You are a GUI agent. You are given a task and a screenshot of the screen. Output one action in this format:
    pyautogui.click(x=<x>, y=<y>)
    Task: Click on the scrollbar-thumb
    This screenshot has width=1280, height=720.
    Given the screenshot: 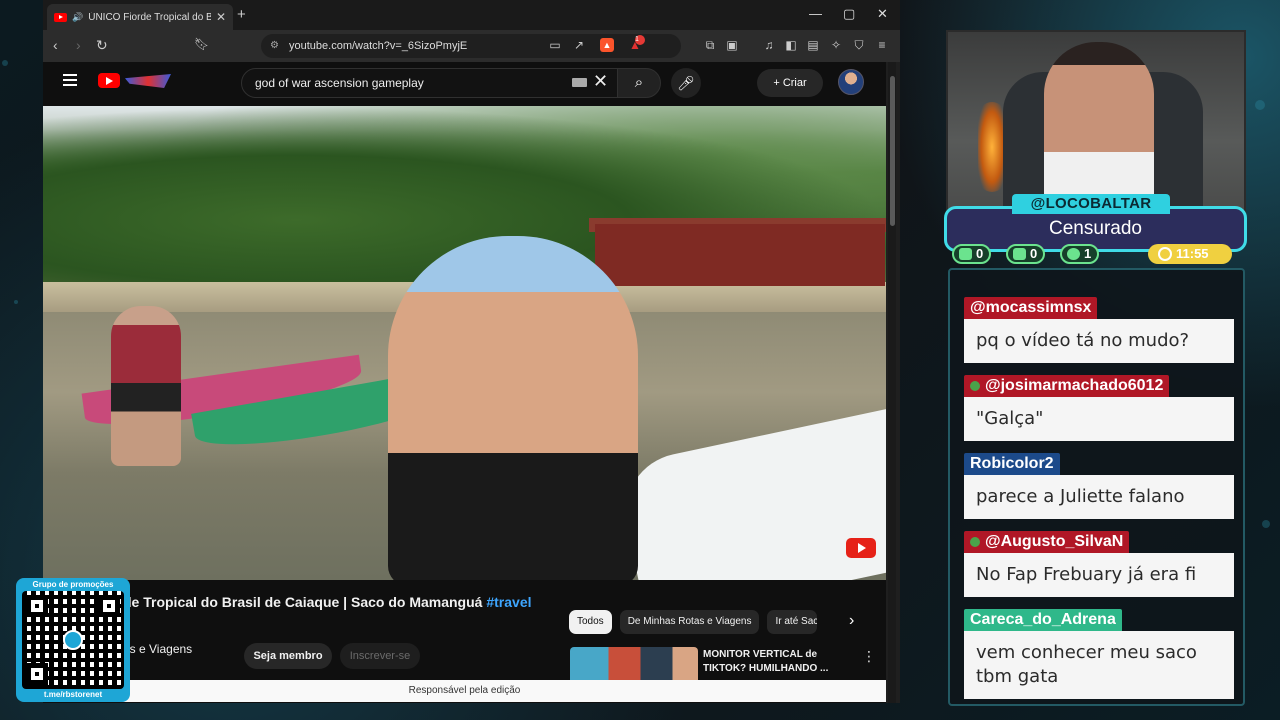 What is the action you would take?
    pyautogui.click(x=892, y=151)
    